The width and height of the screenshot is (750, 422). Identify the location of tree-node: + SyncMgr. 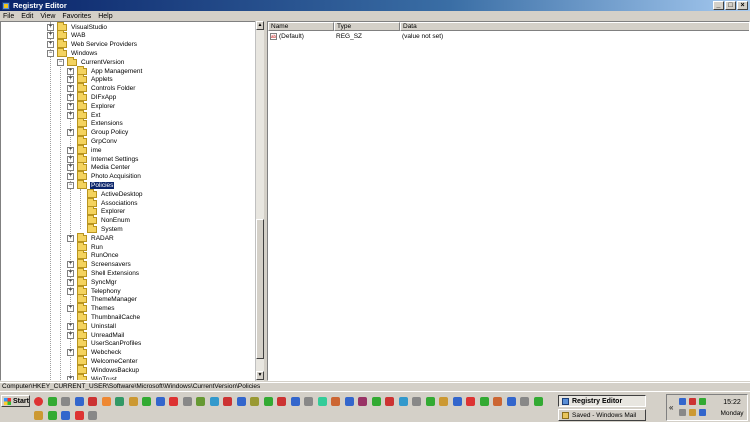
(92, 281).